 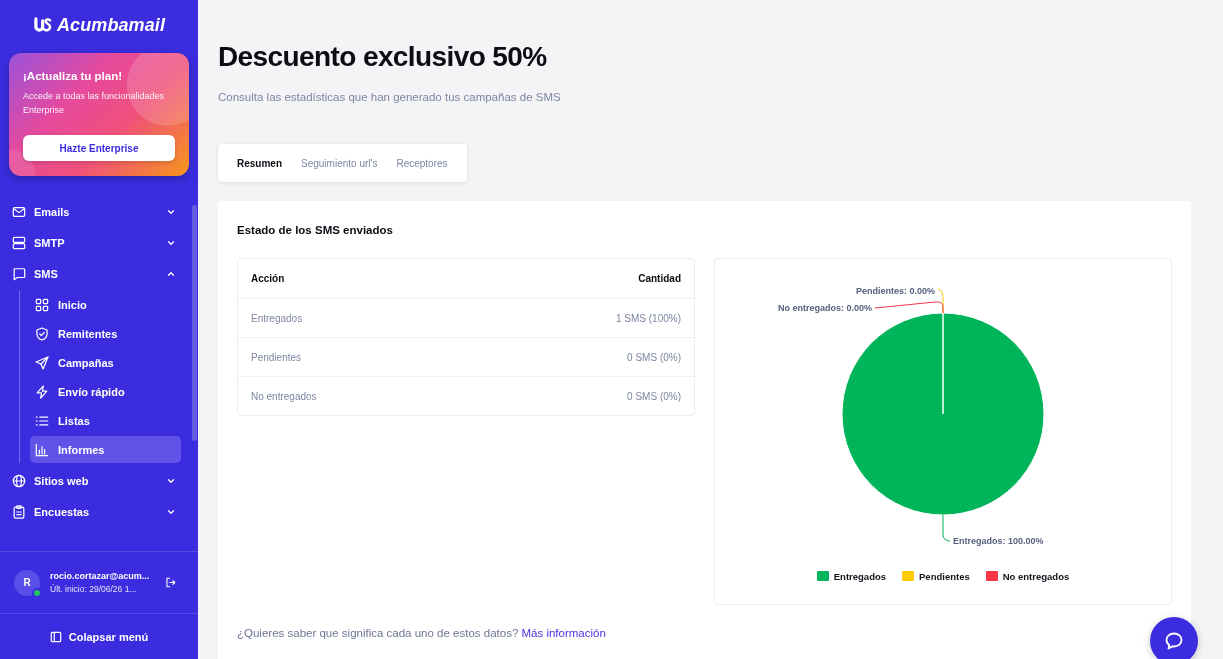 What do you see at coordinates (105, 449) in the screenshot?
I see `nav-subitem: Informes` at bounding box center [105, 449].